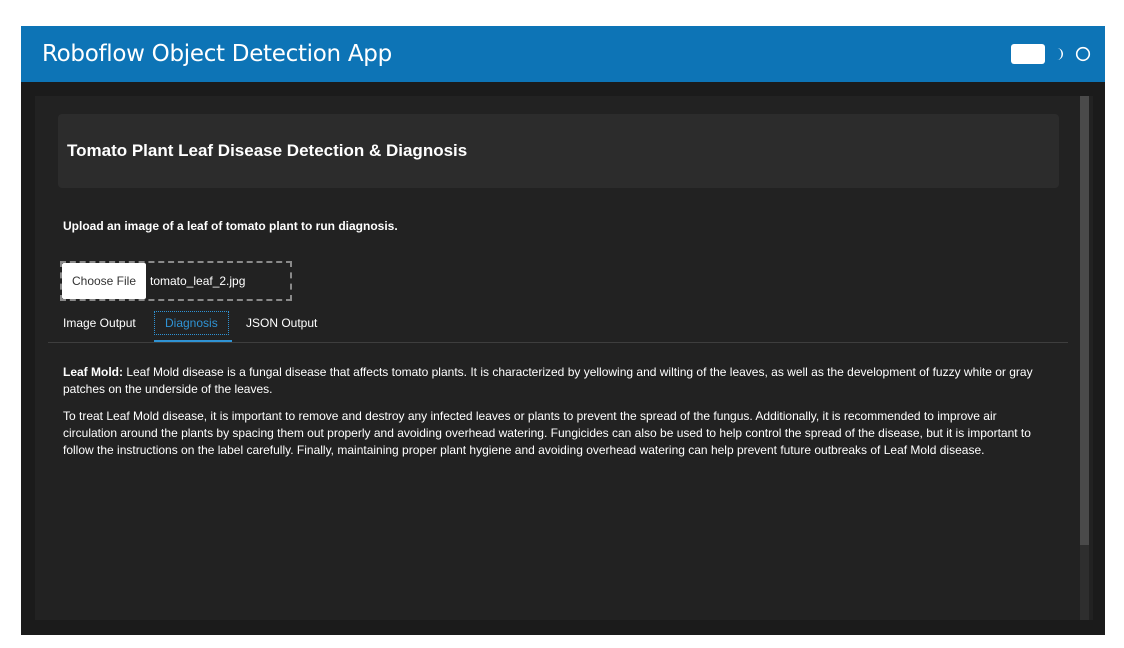 Image resolution: width=1124 pixels, height=648 pixels. I want to click on tab-json-output: JSON Output, so click(281, 323).